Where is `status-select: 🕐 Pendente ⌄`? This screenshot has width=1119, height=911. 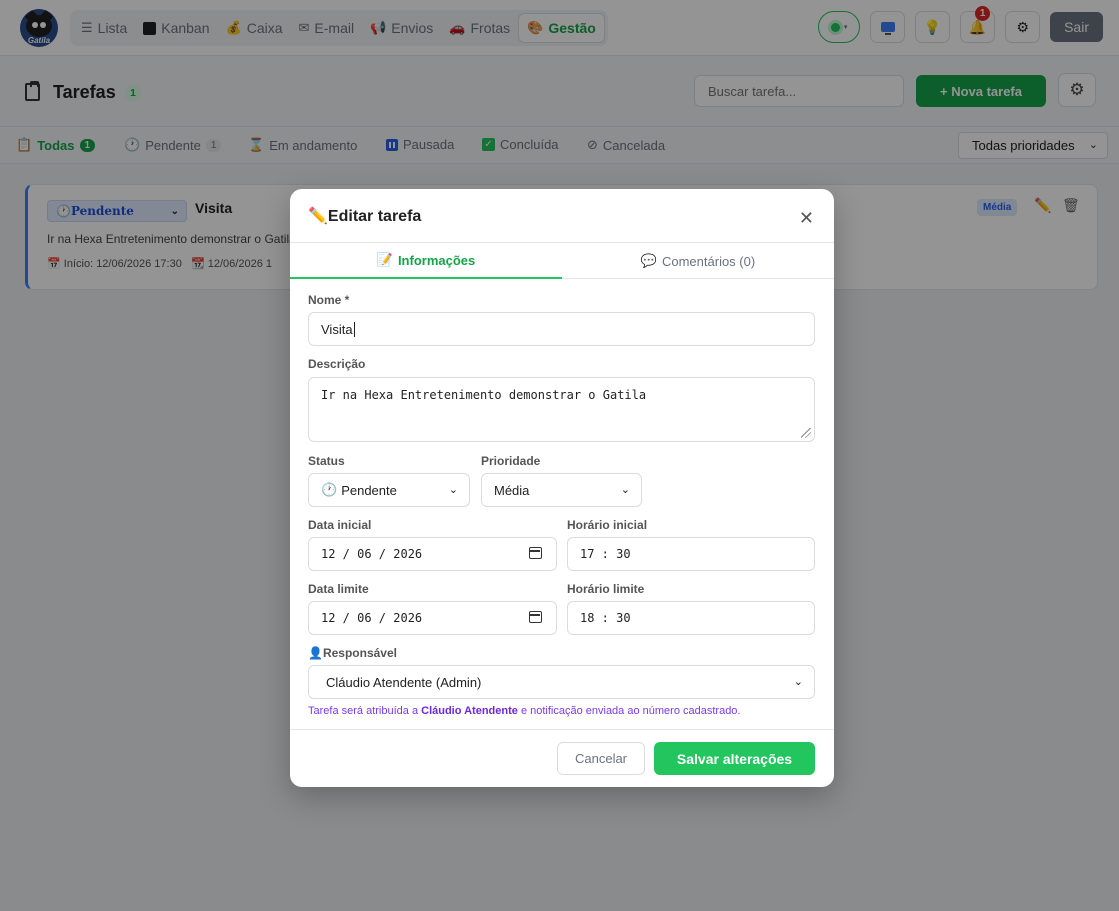
status-select: 🕐 Pendente ⌄ is located at coordinates (389, 490).